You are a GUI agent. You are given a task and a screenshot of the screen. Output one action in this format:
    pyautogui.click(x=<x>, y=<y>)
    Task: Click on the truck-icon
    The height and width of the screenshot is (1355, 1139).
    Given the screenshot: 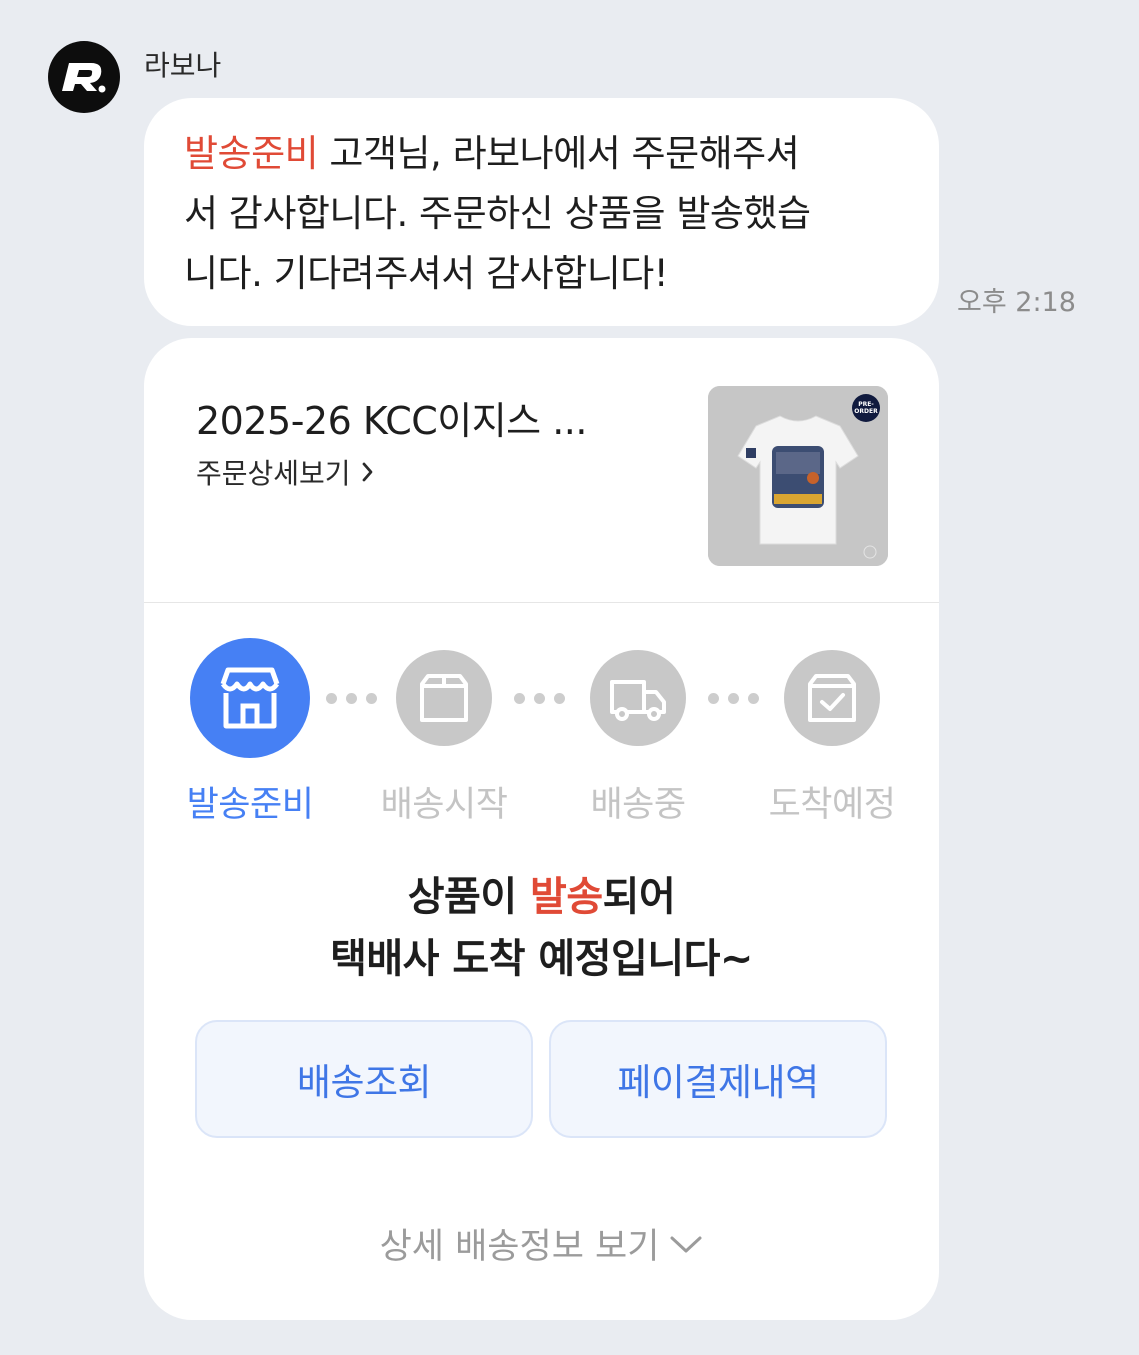 What is the action you would take?
    pyautogui.click(x=638, y=700)
    